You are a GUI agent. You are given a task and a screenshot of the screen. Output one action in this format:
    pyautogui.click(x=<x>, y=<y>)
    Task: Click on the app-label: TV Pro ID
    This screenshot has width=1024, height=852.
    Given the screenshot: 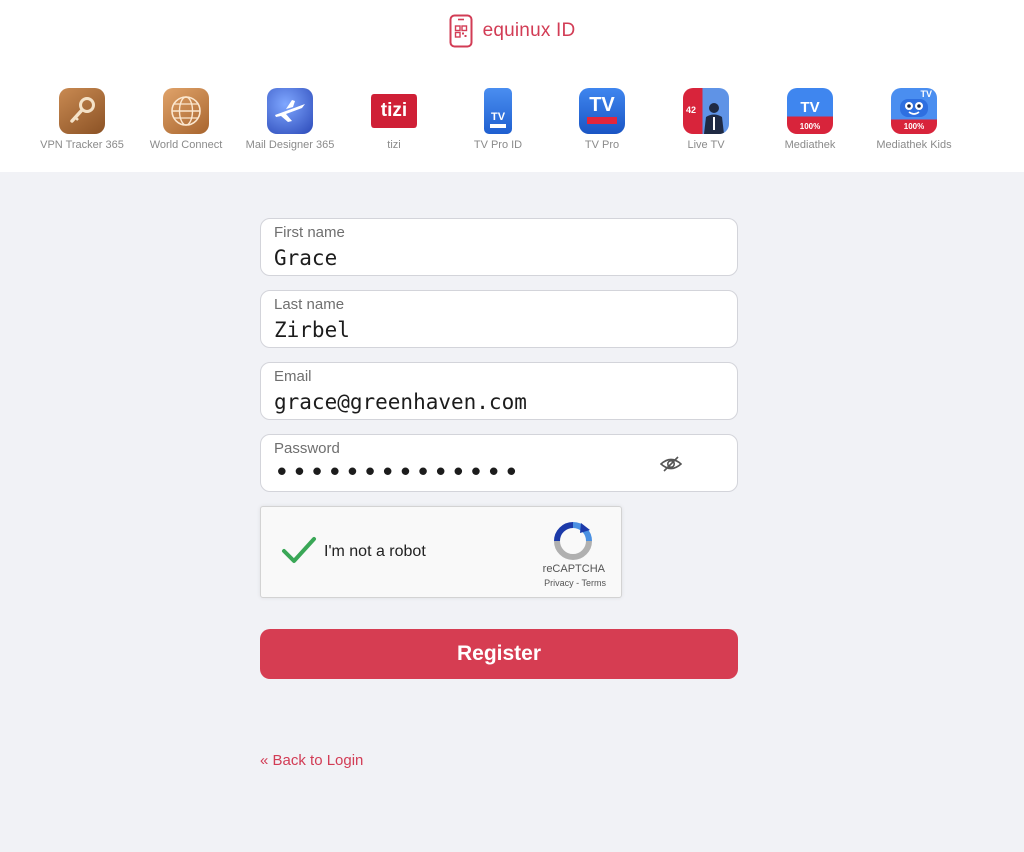 What is the action you would take?
    pyautogui.click(x=498, y=145)
    